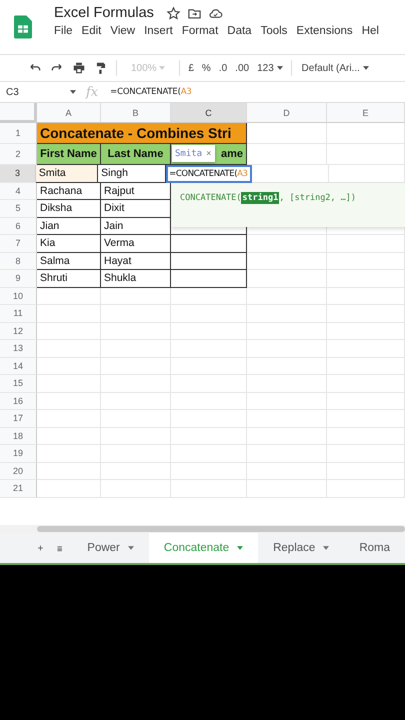 This screenshot has width=405, height=720. I want to click on formula-input: =CONCATENATE(A3, so click(151, 92).